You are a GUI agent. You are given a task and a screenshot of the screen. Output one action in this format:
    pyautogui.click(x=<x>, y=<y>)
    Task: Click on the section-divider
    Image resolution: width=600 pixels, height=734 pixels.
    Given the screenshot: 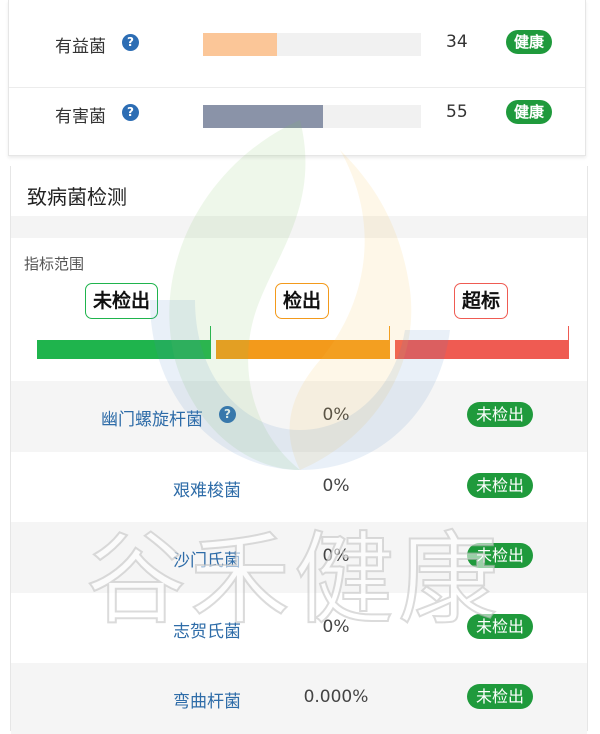 What is the action you would take?
    pyautogui.click(x=299, y=227)
    